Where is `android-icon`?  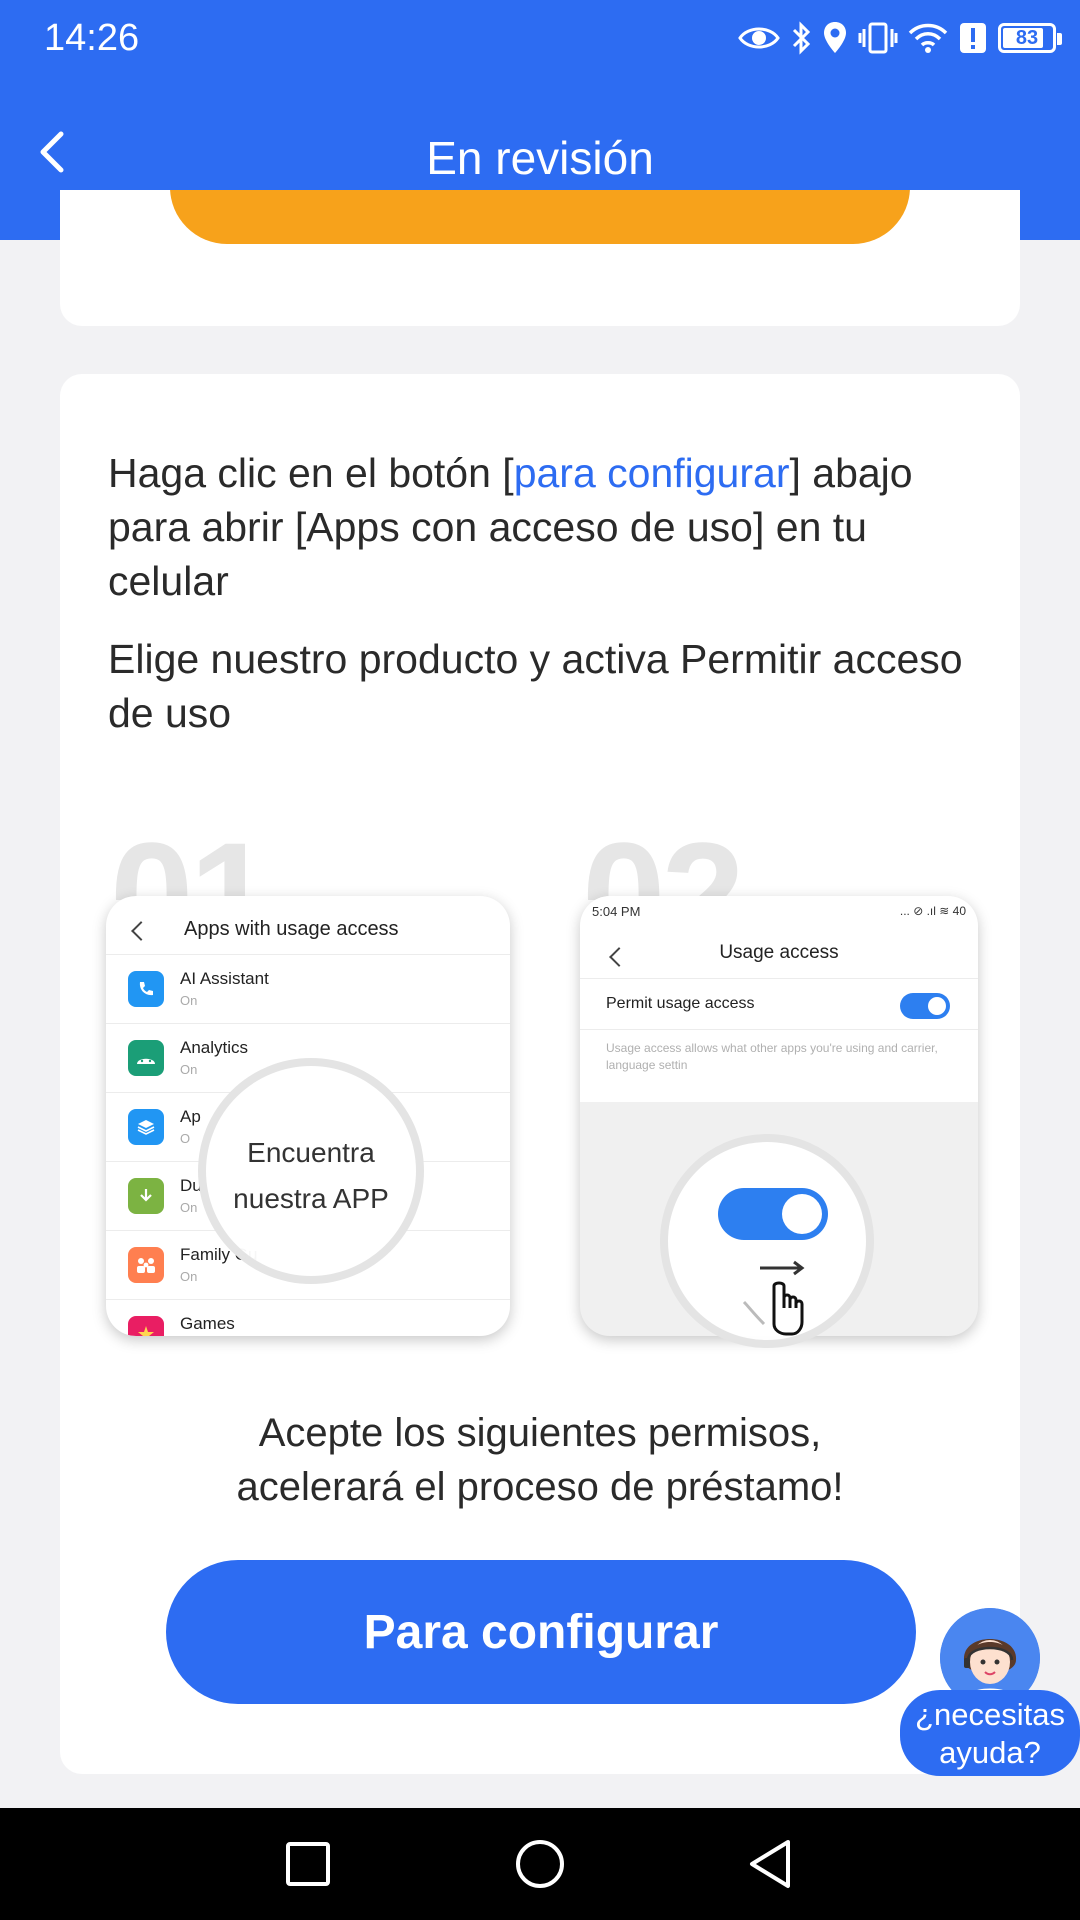 android-icon is located at coordinates (146, 1058).